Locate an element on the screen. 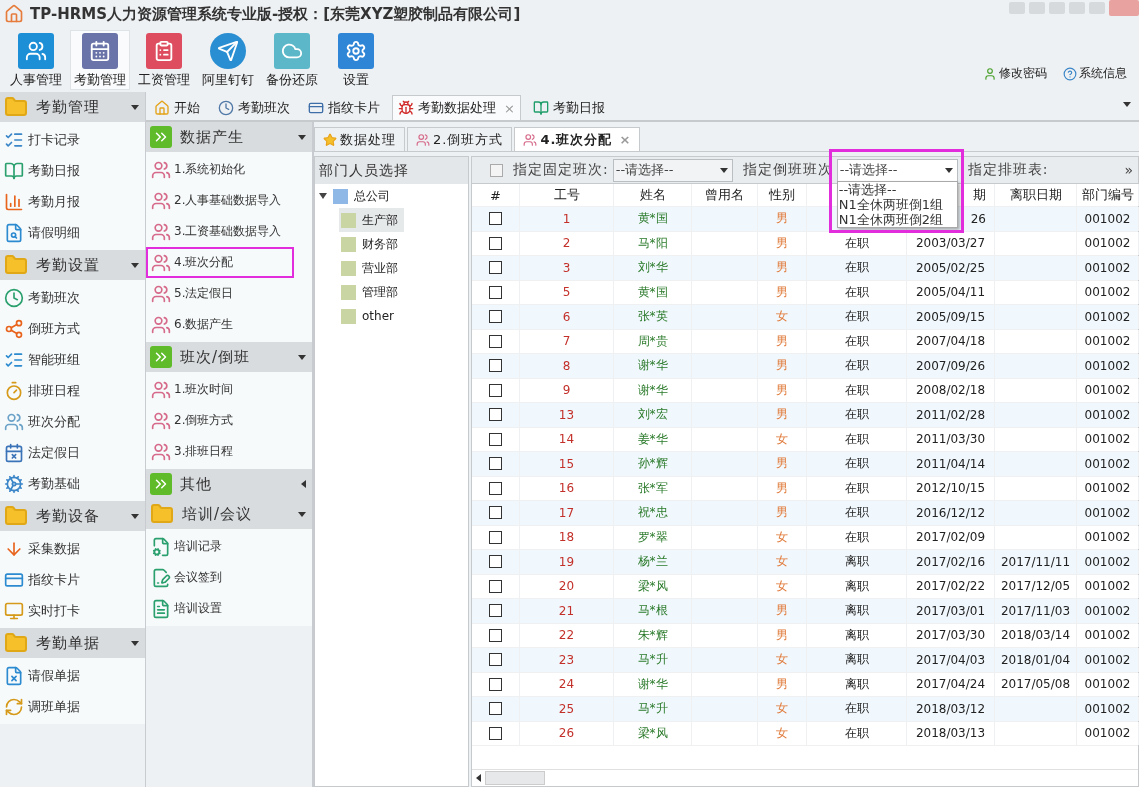 The height and width of the screenshot is (787, 1139). toolbar-link: 修改密码 is located at coordinates (1015, 77).